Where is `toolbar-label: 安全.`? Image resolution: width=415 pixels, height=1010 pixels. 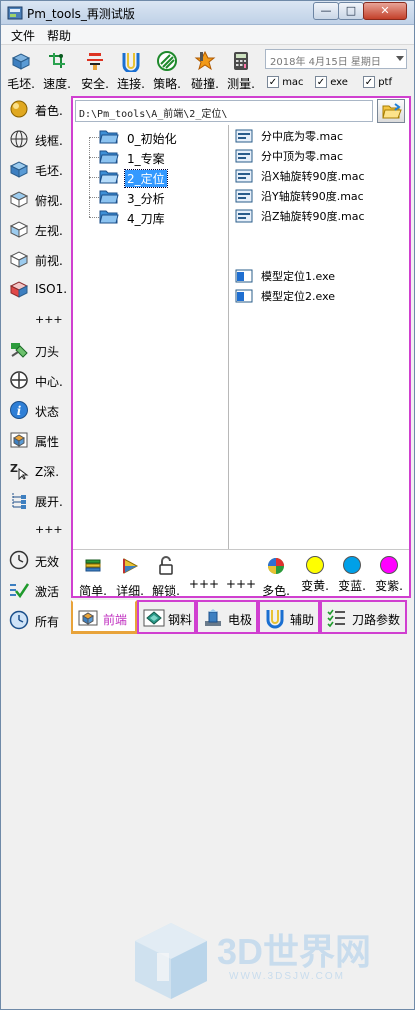 toolbar-label: 安全. is located at coordinates (95, 84).